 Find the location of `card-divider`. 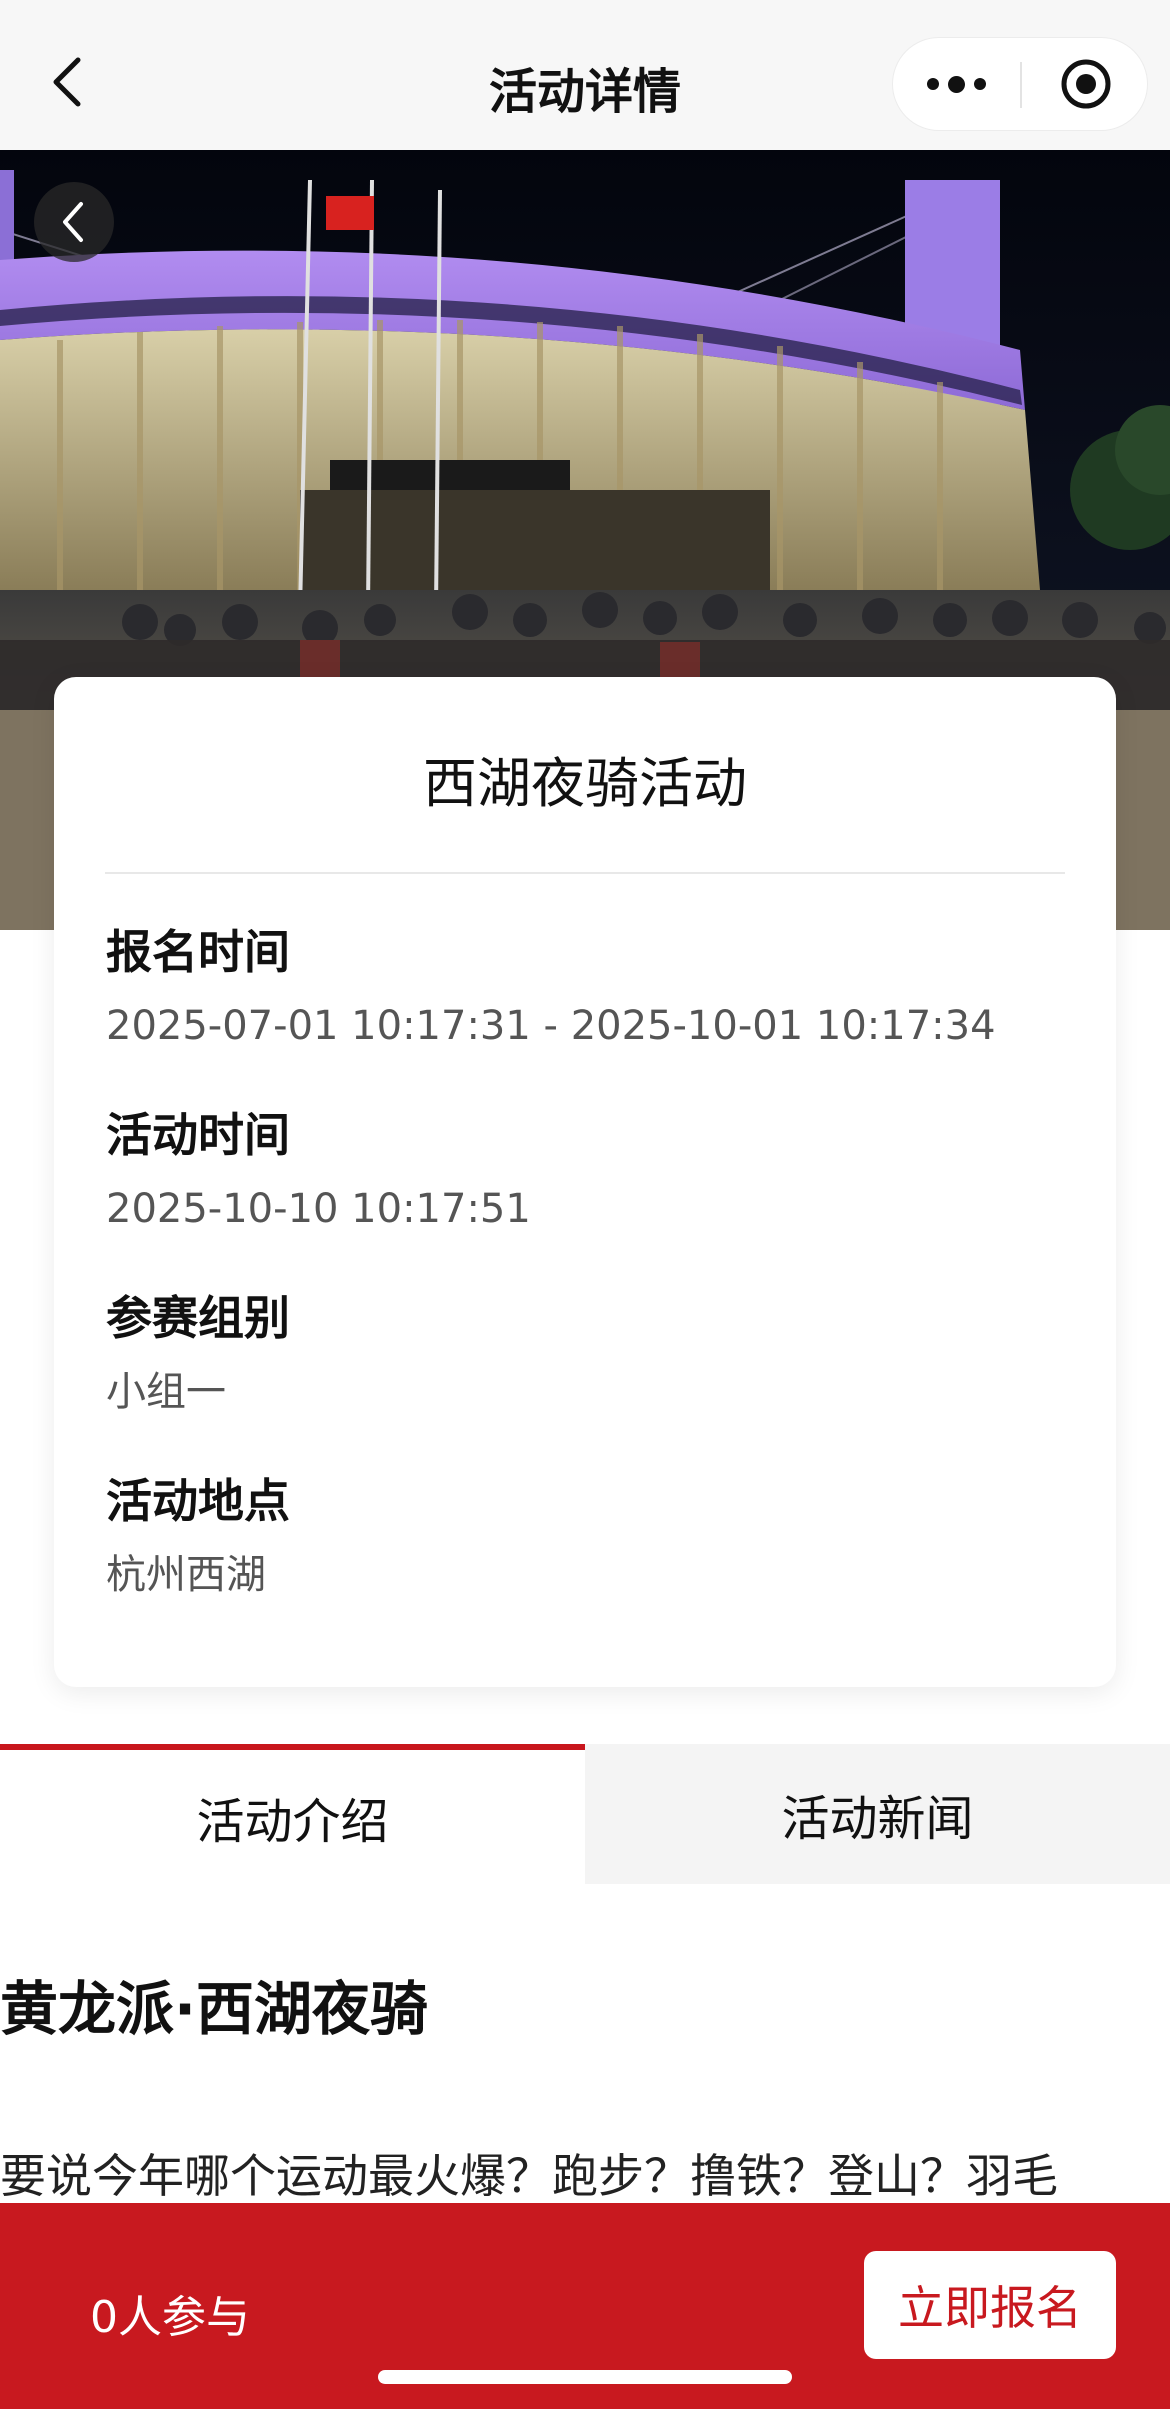

card-divider is located at coordinates (585, 873).